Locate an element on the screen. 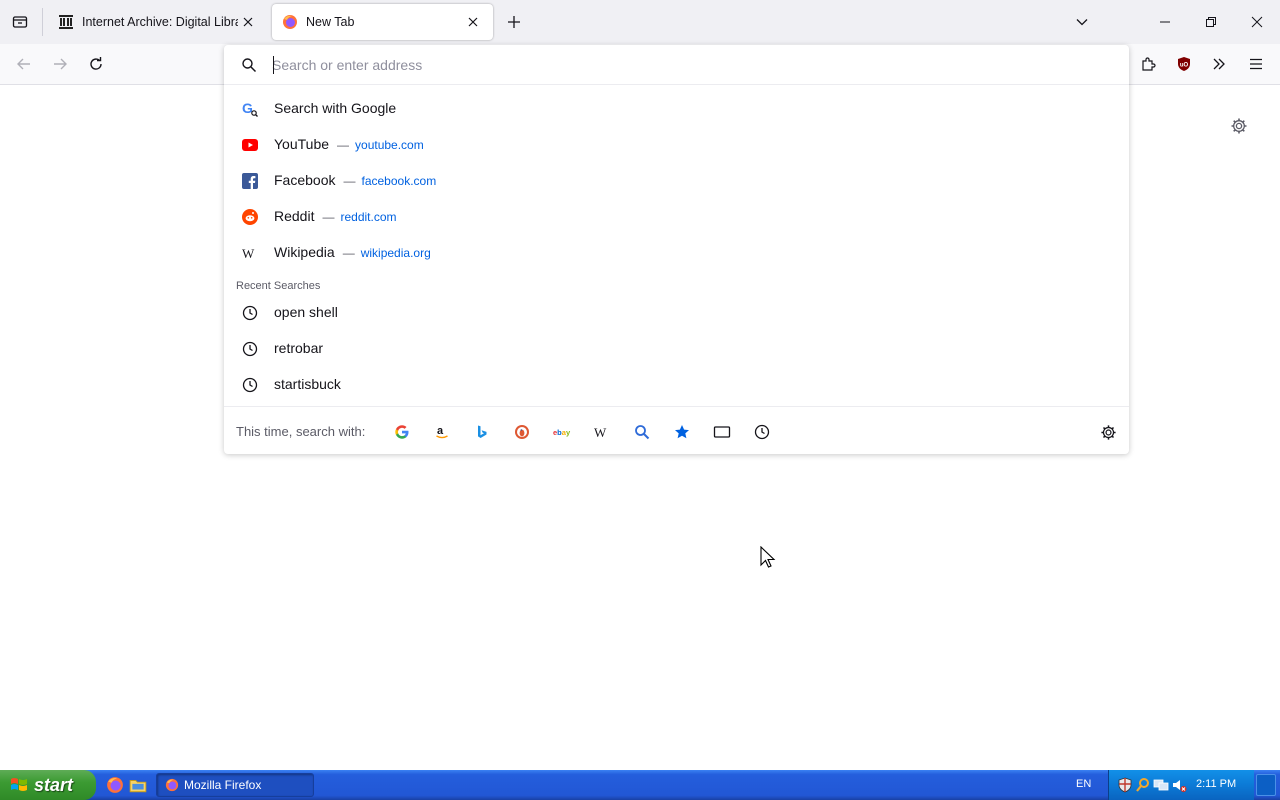  suggestion-wikipedia: W Wikipedia — wikipedia.org is located at coordinates (676, 252).